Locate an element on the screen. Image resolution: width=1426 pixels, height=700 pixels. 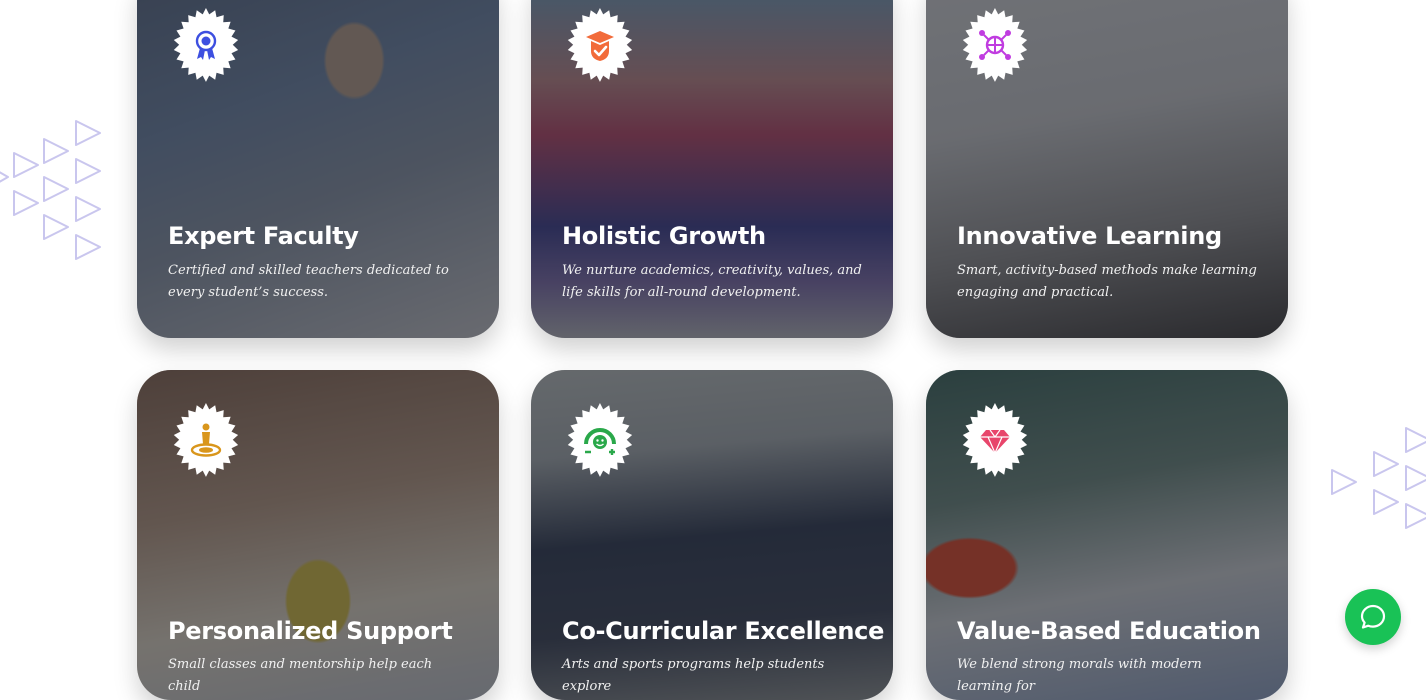
card-title: Expert Faculty is located at coordinates (263, 236).